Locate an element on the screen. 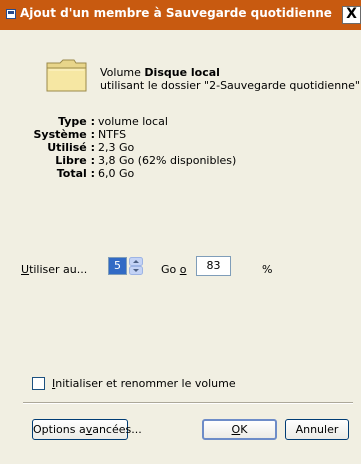  backup-window-icon is located at coordinates (11, 14).